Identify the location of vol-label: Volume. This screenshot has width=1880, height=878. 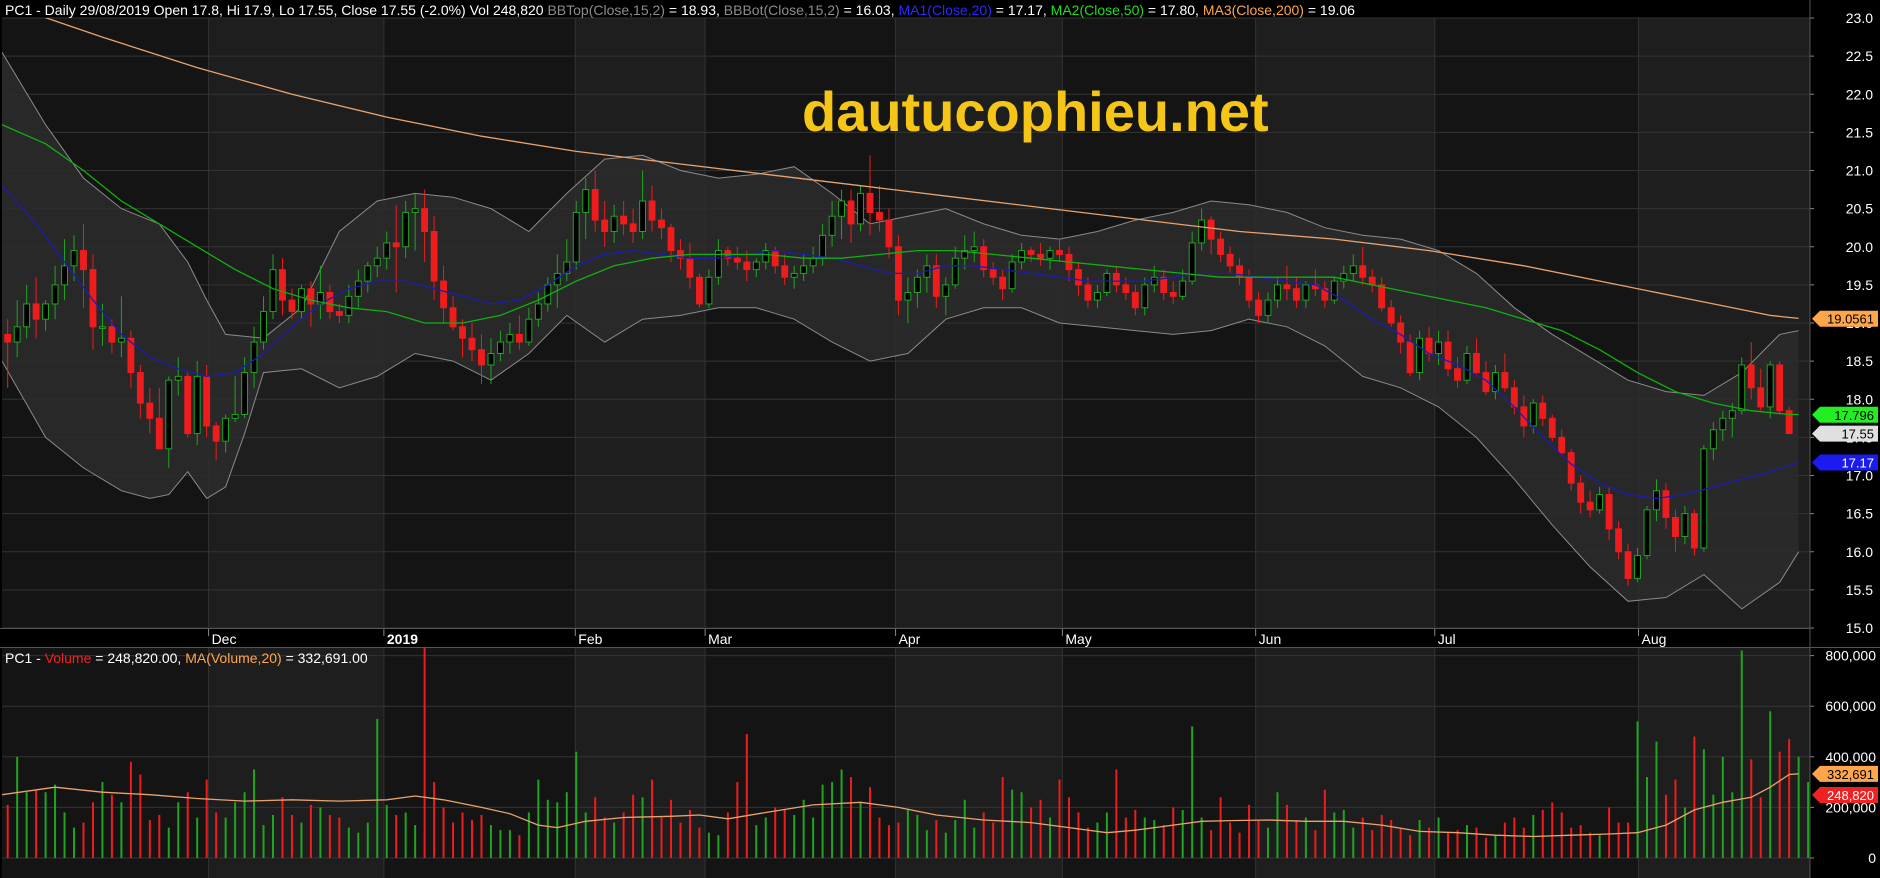
(68, 658).